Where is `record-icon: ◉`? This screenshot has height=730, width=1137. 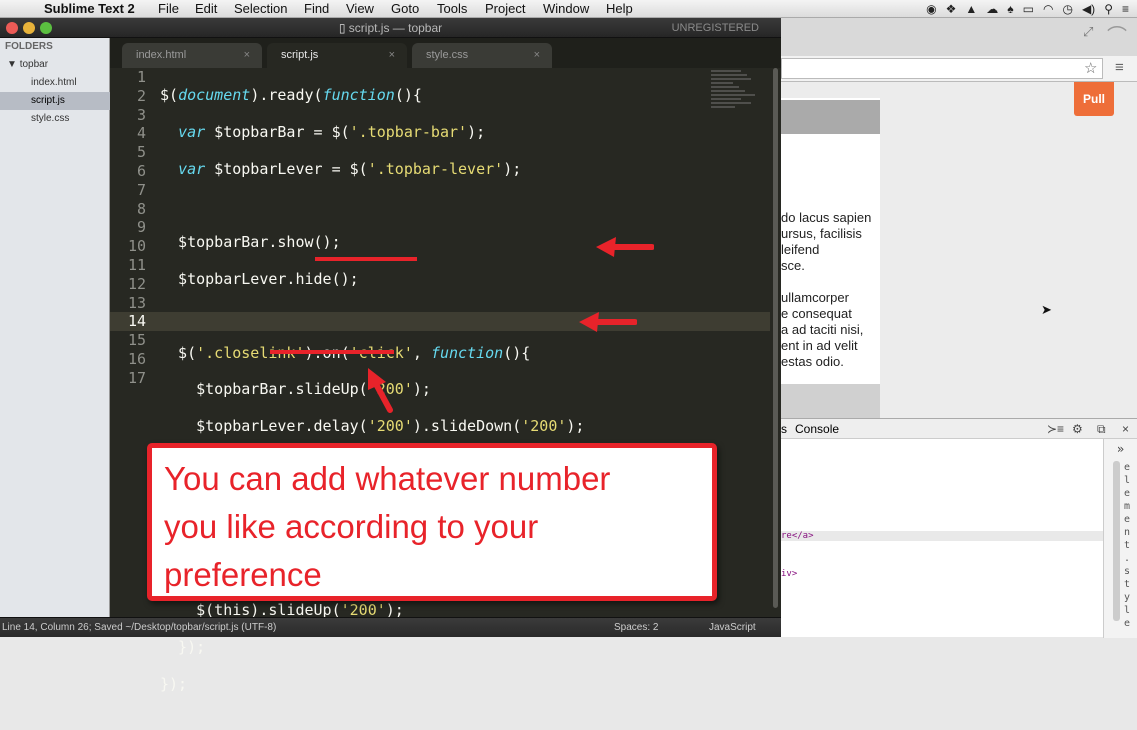
record-icon: ◉ is located at coordinates (931, 9).